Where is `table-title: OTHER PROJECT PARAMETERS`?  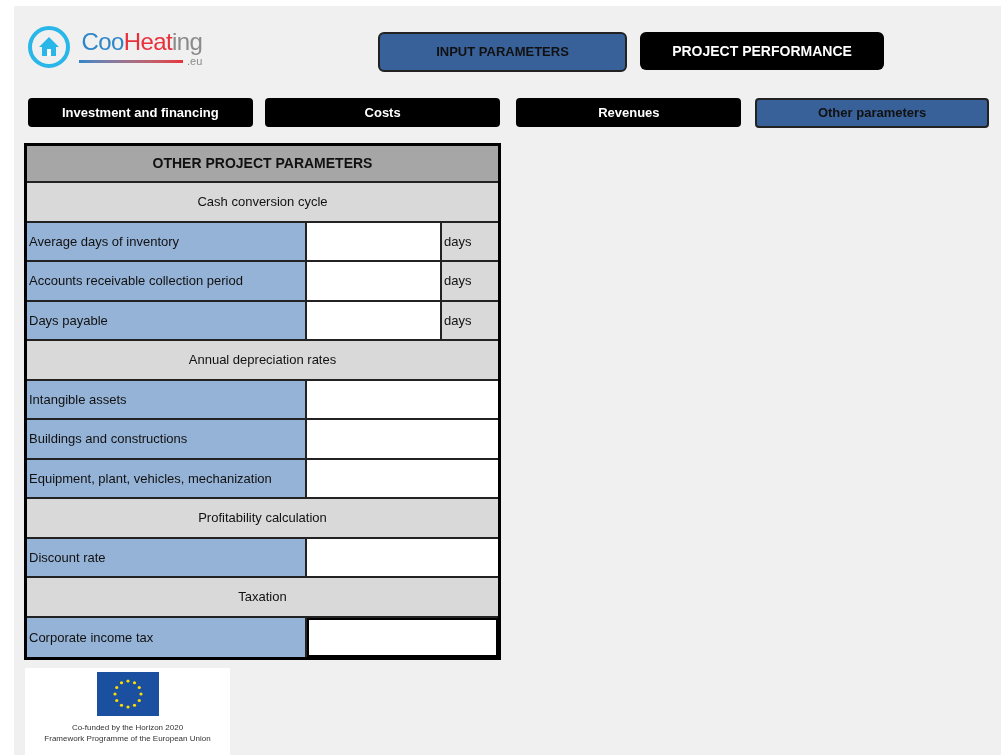 table-title: OTHER PROJECT PARAMETERS is located at coordinates (262, 164).